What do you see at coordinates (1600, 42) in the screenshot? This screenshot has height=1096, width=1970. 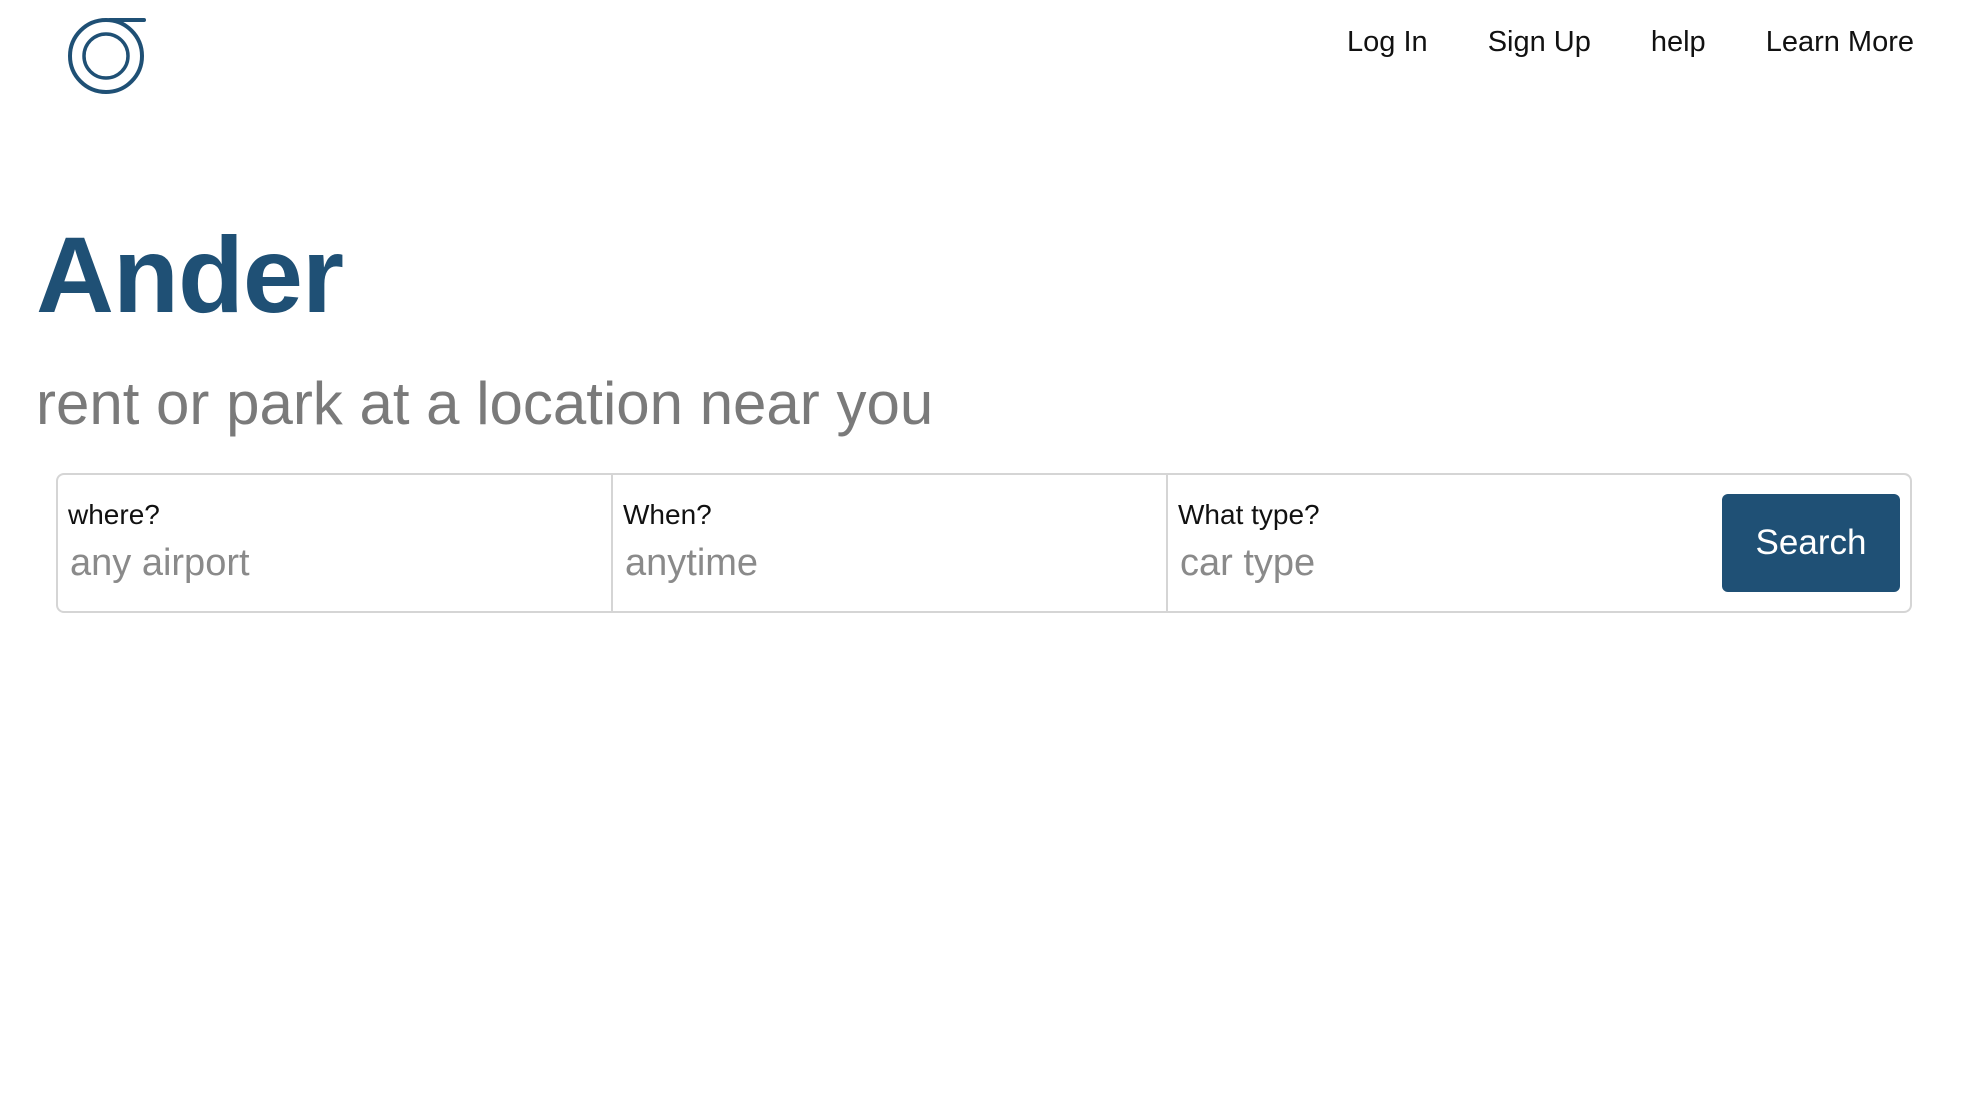 I see `top-nav: Log In Sign Up help Learn More` at bounding box center [1600, 42].